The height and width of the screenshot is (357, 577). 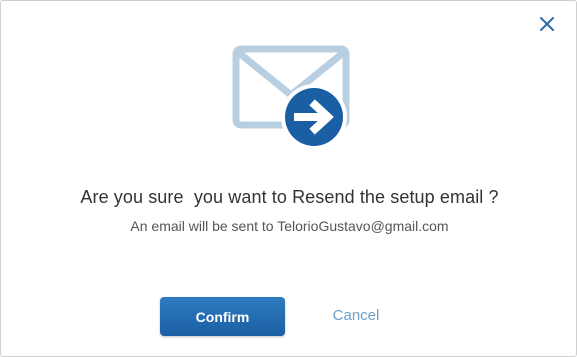 I want to click on close-icon, so click(x=547, y=24).